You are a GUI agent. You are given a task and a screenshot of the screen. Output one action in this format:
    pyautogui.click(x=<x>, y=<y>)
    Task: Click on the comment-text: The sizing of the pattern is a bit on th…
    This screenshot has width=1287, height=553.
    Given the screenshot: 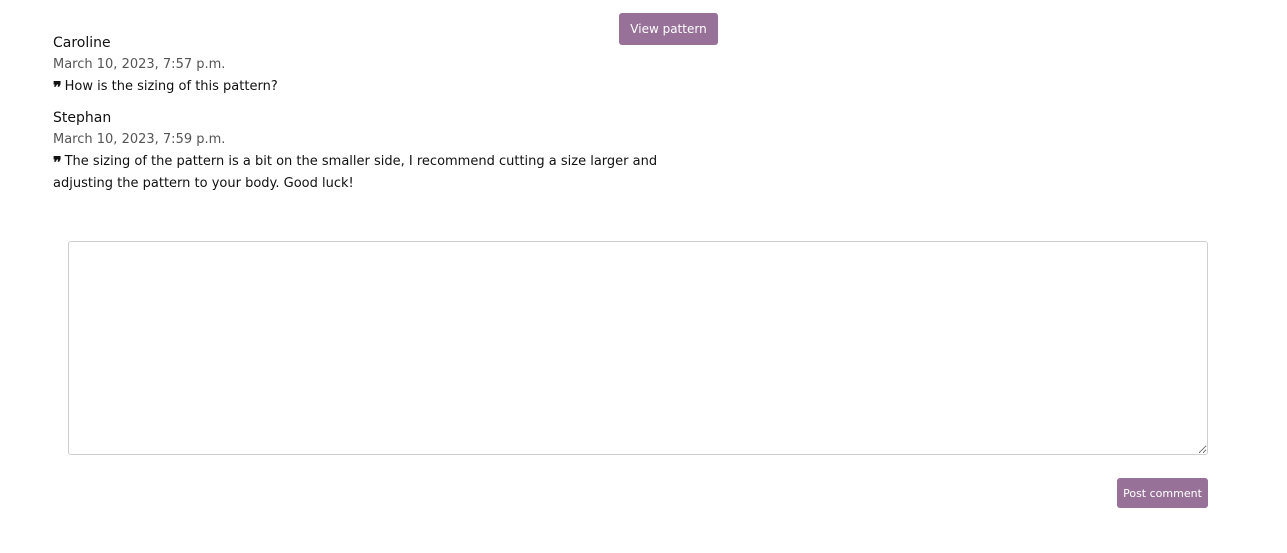 What is the action you would take?
    pyautogui.click(x=355, y=172)
    